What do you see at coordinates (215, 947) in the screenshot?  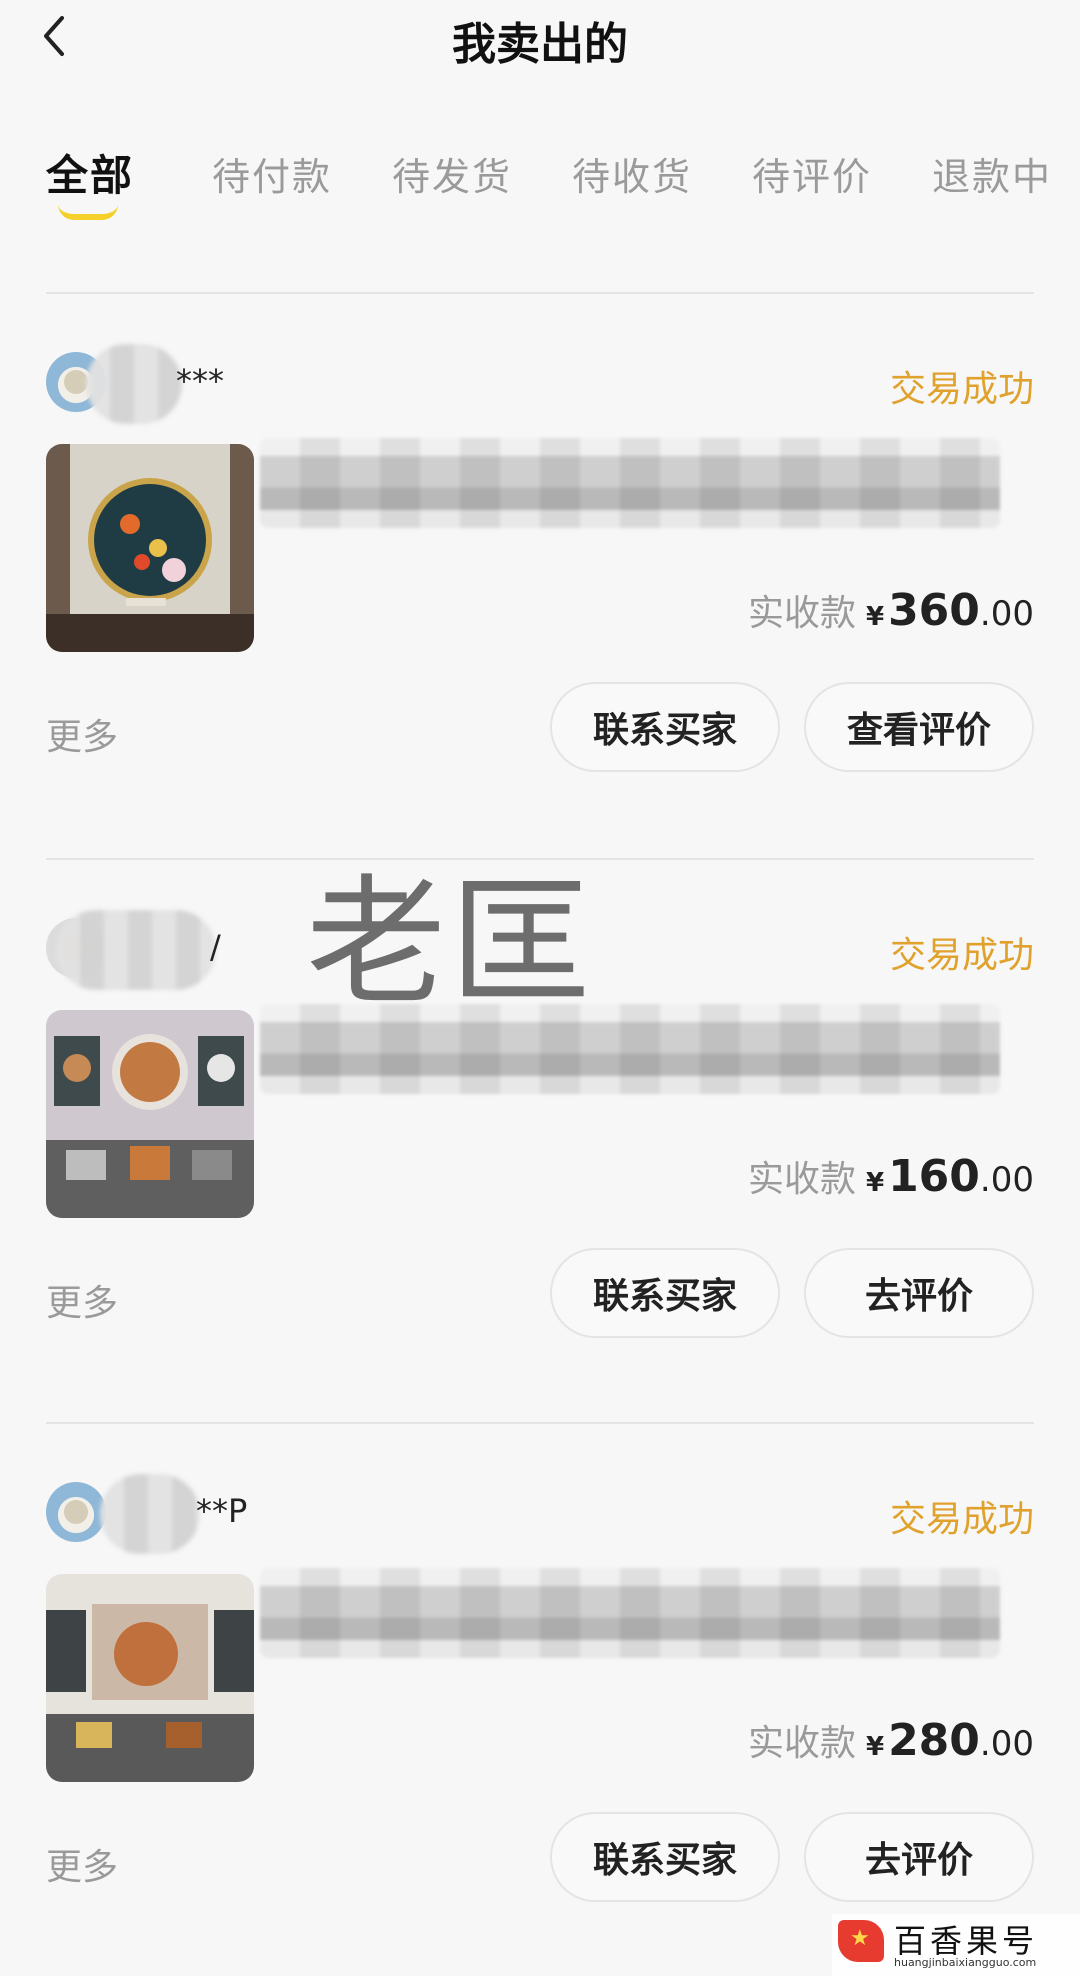 I see `buyer-name: /` at bounding box center [215, 947].